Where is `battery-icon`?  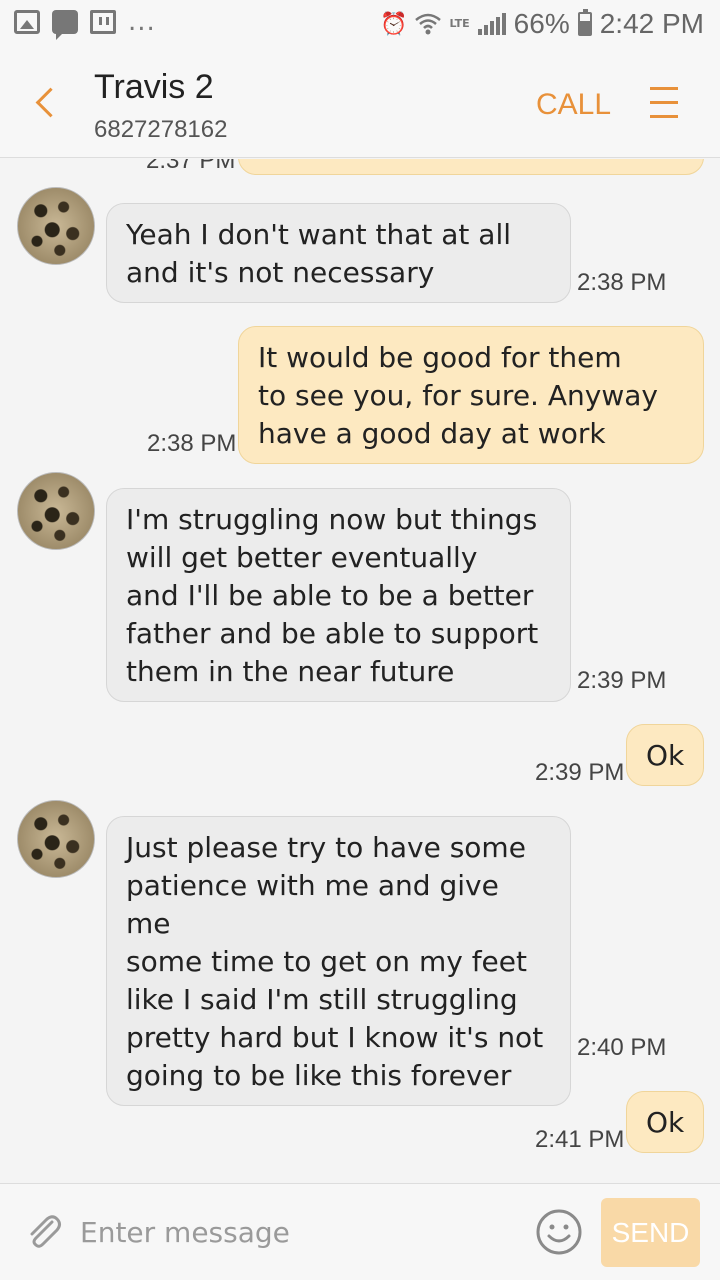
battery-icon is located at coordinates (584, 22).